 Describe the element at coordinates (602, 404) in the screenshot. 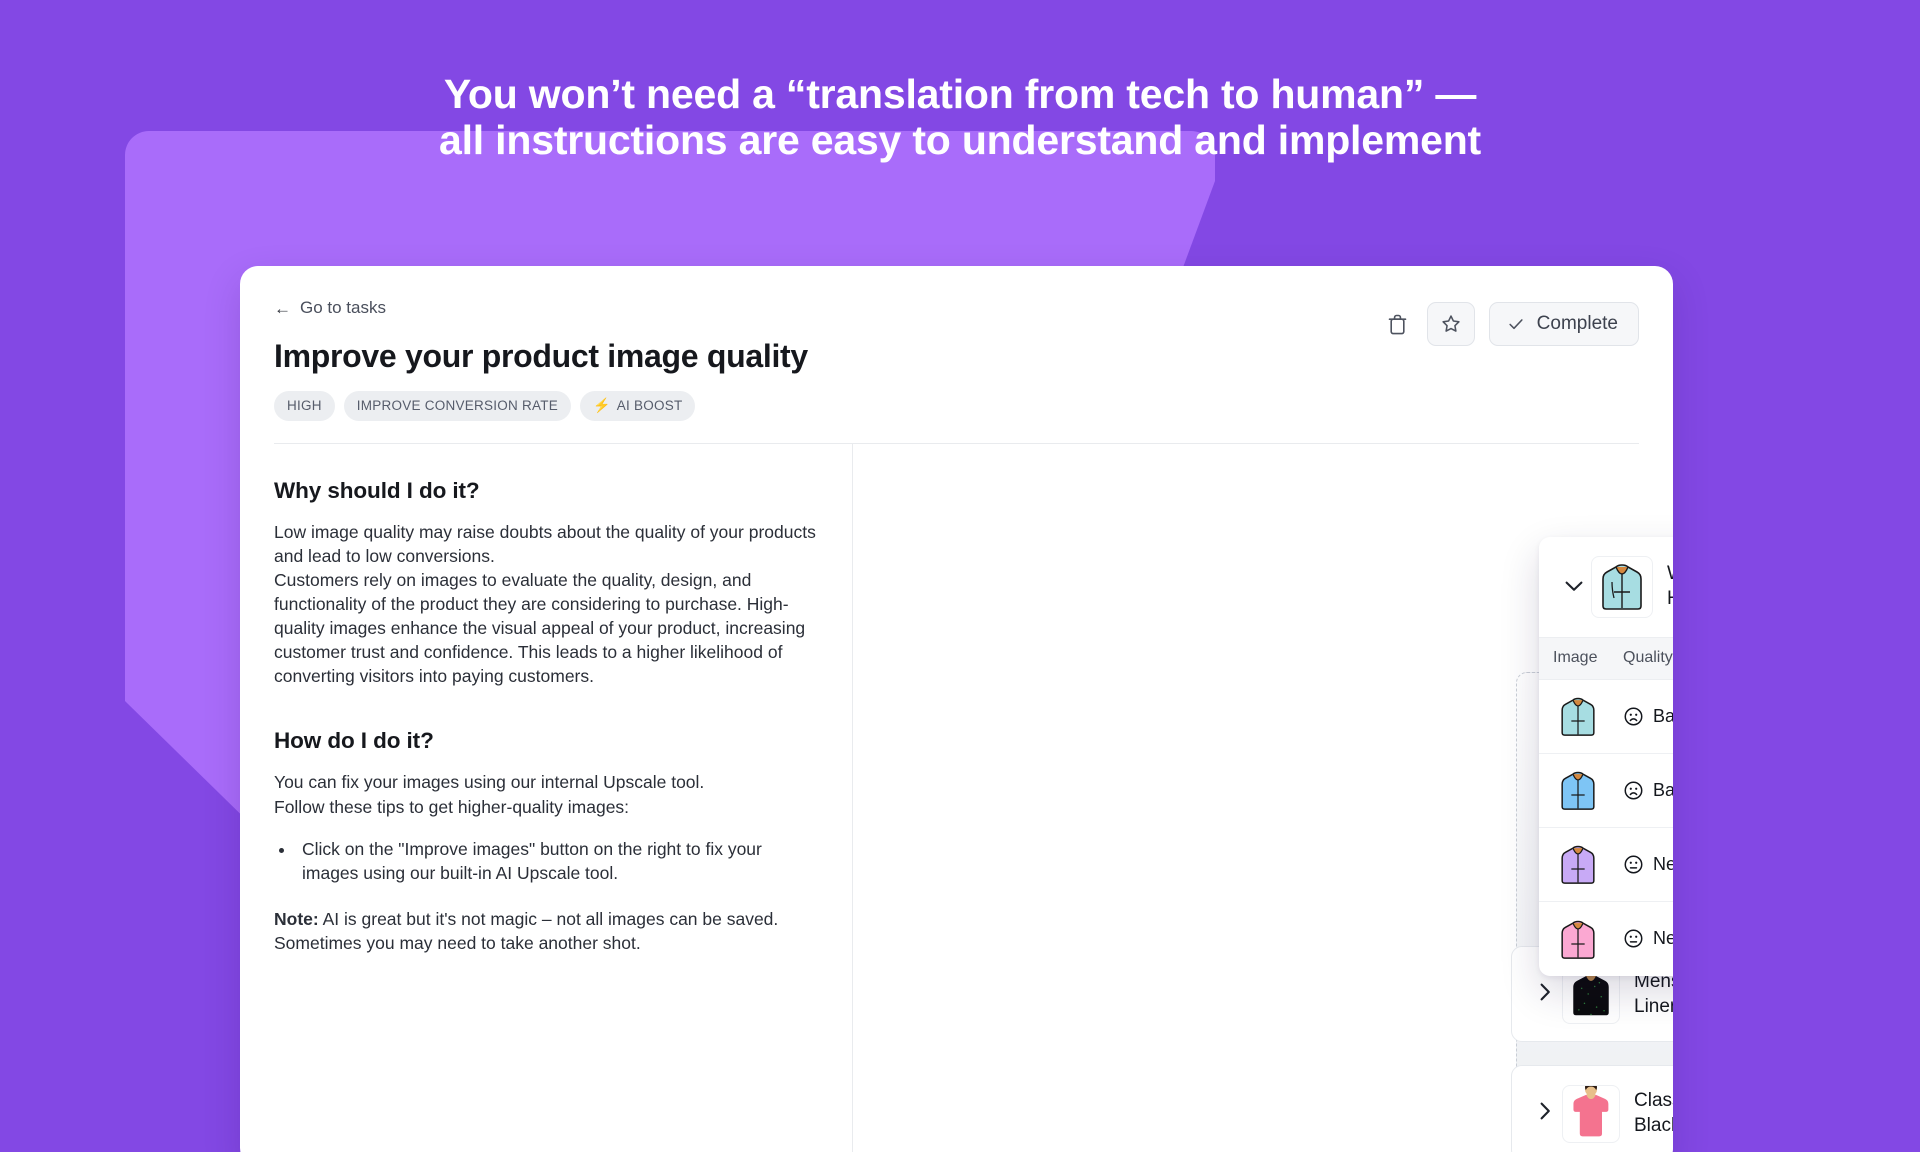

I see `lightning-bolt-icon: ⚡` at that location.